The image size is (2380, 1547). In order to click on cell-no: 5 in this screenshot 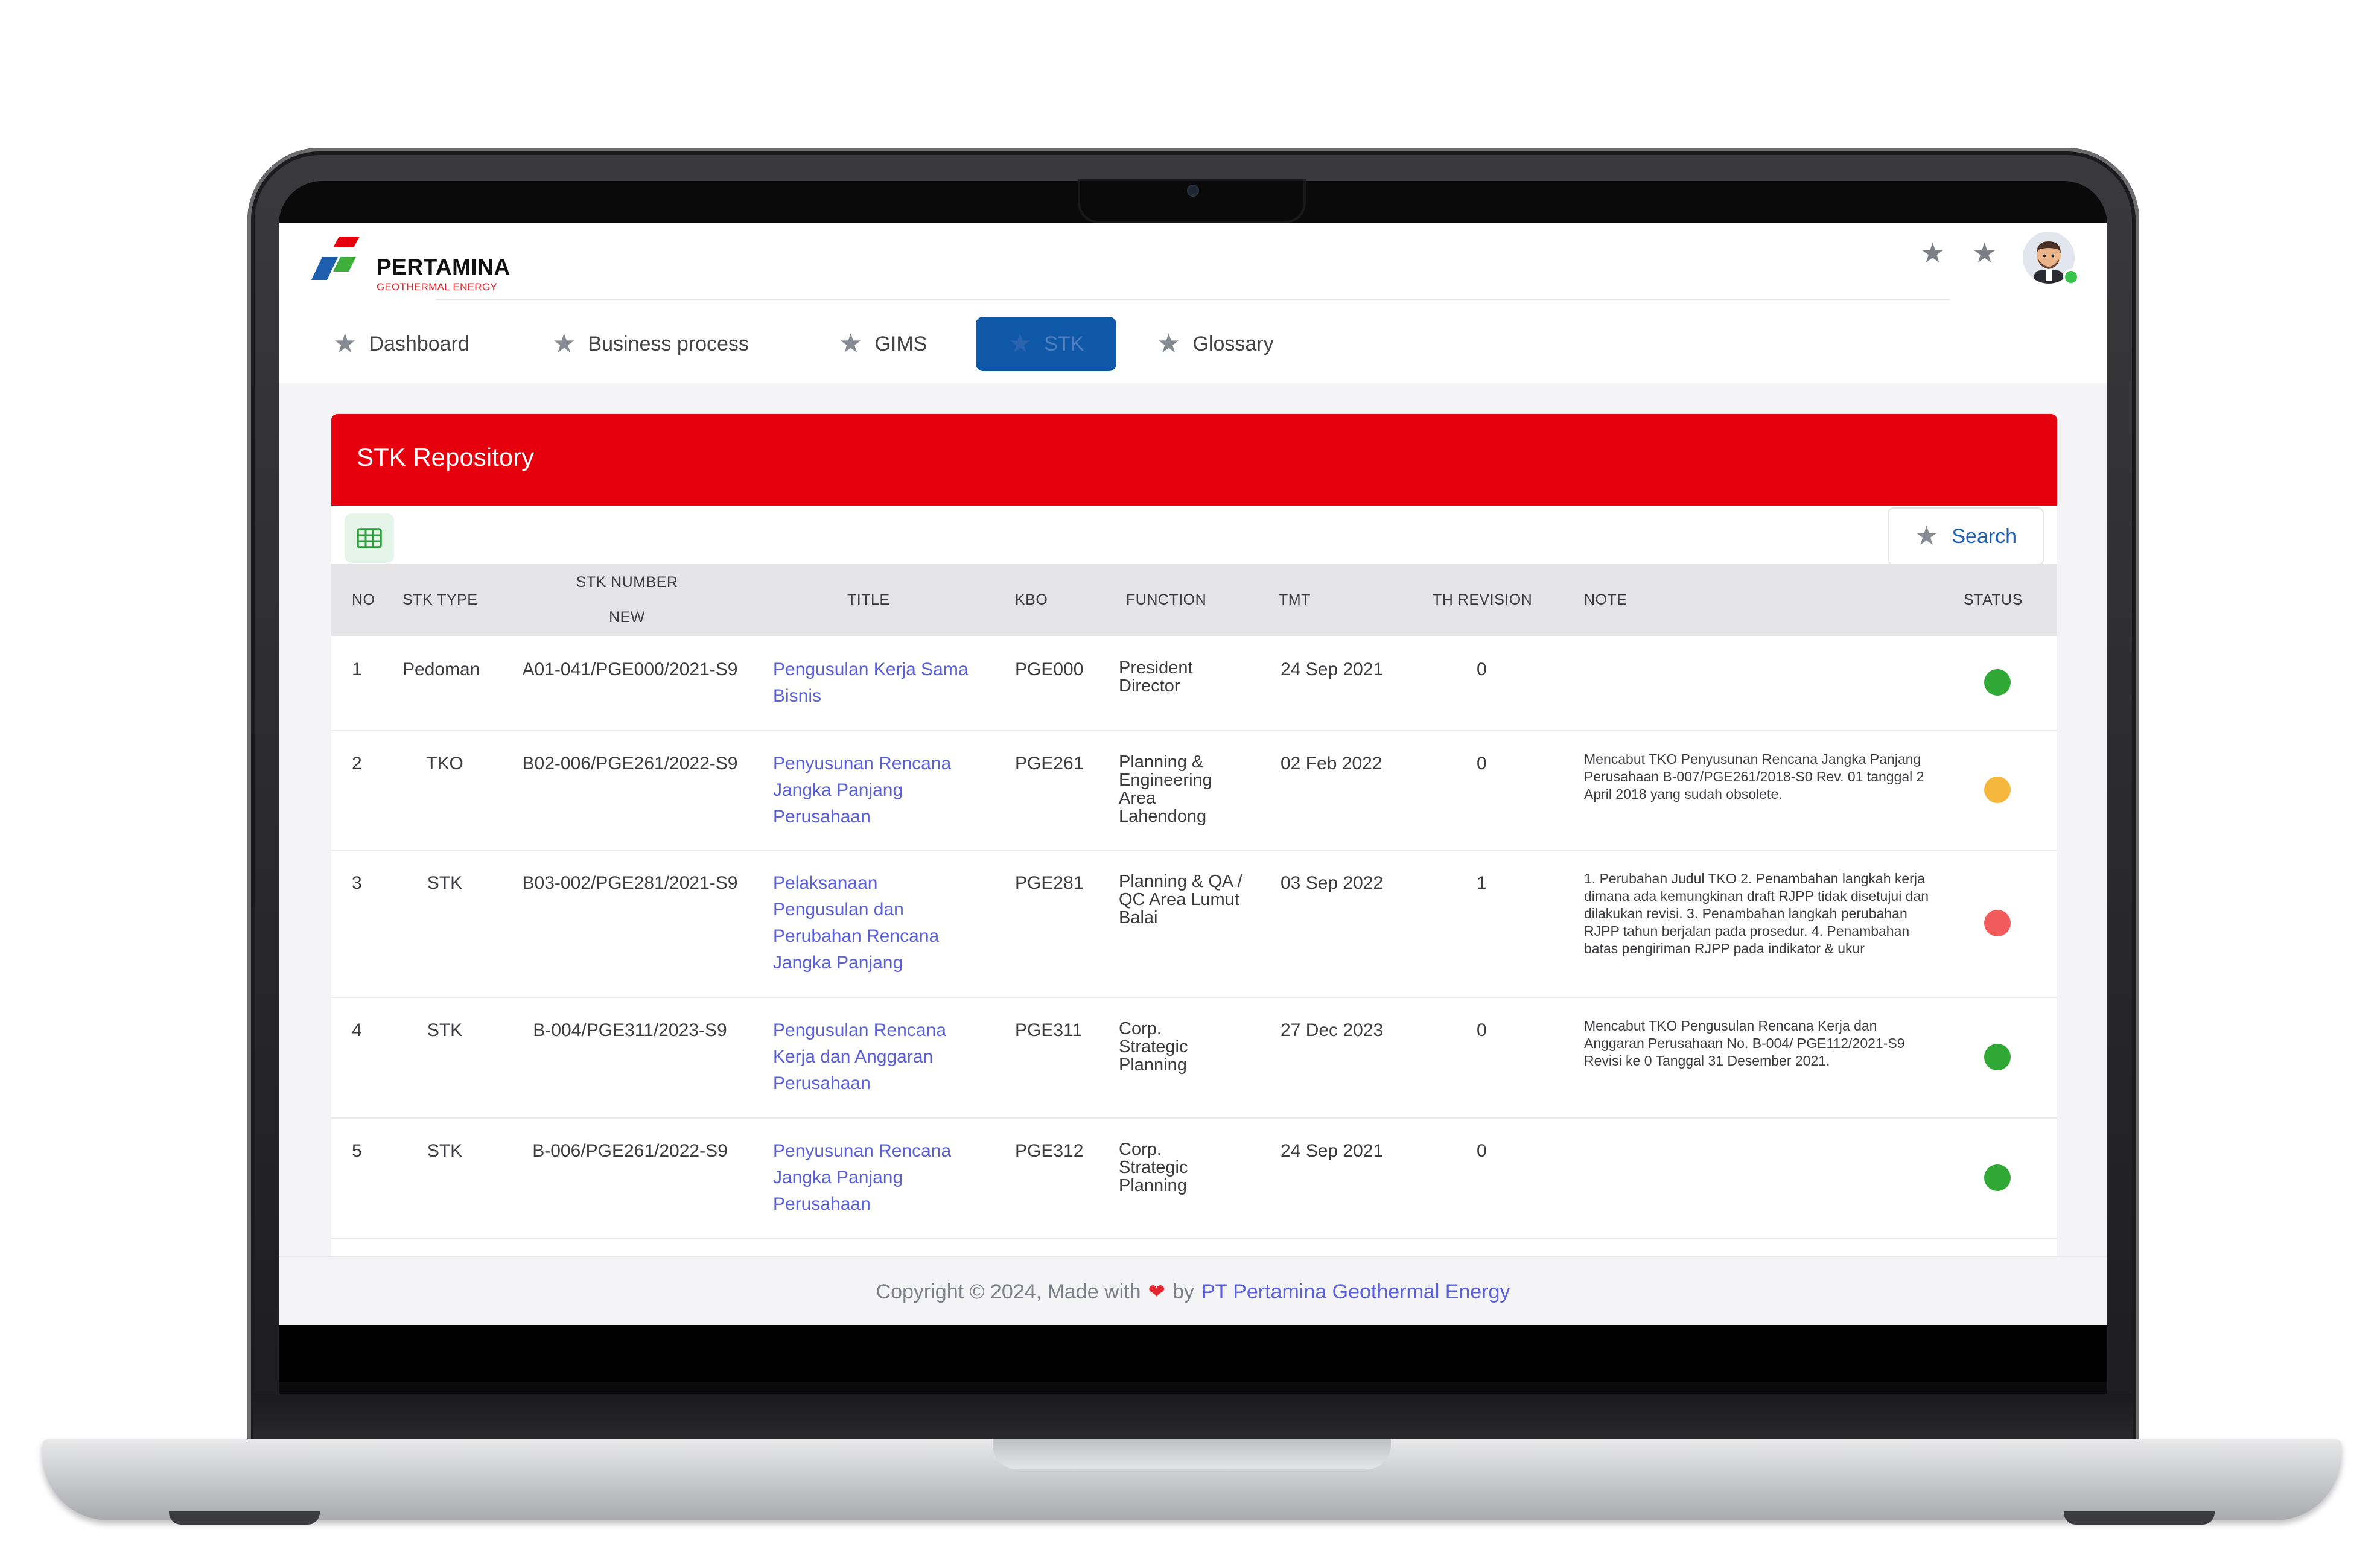, I will do `click(357, 1151)`.